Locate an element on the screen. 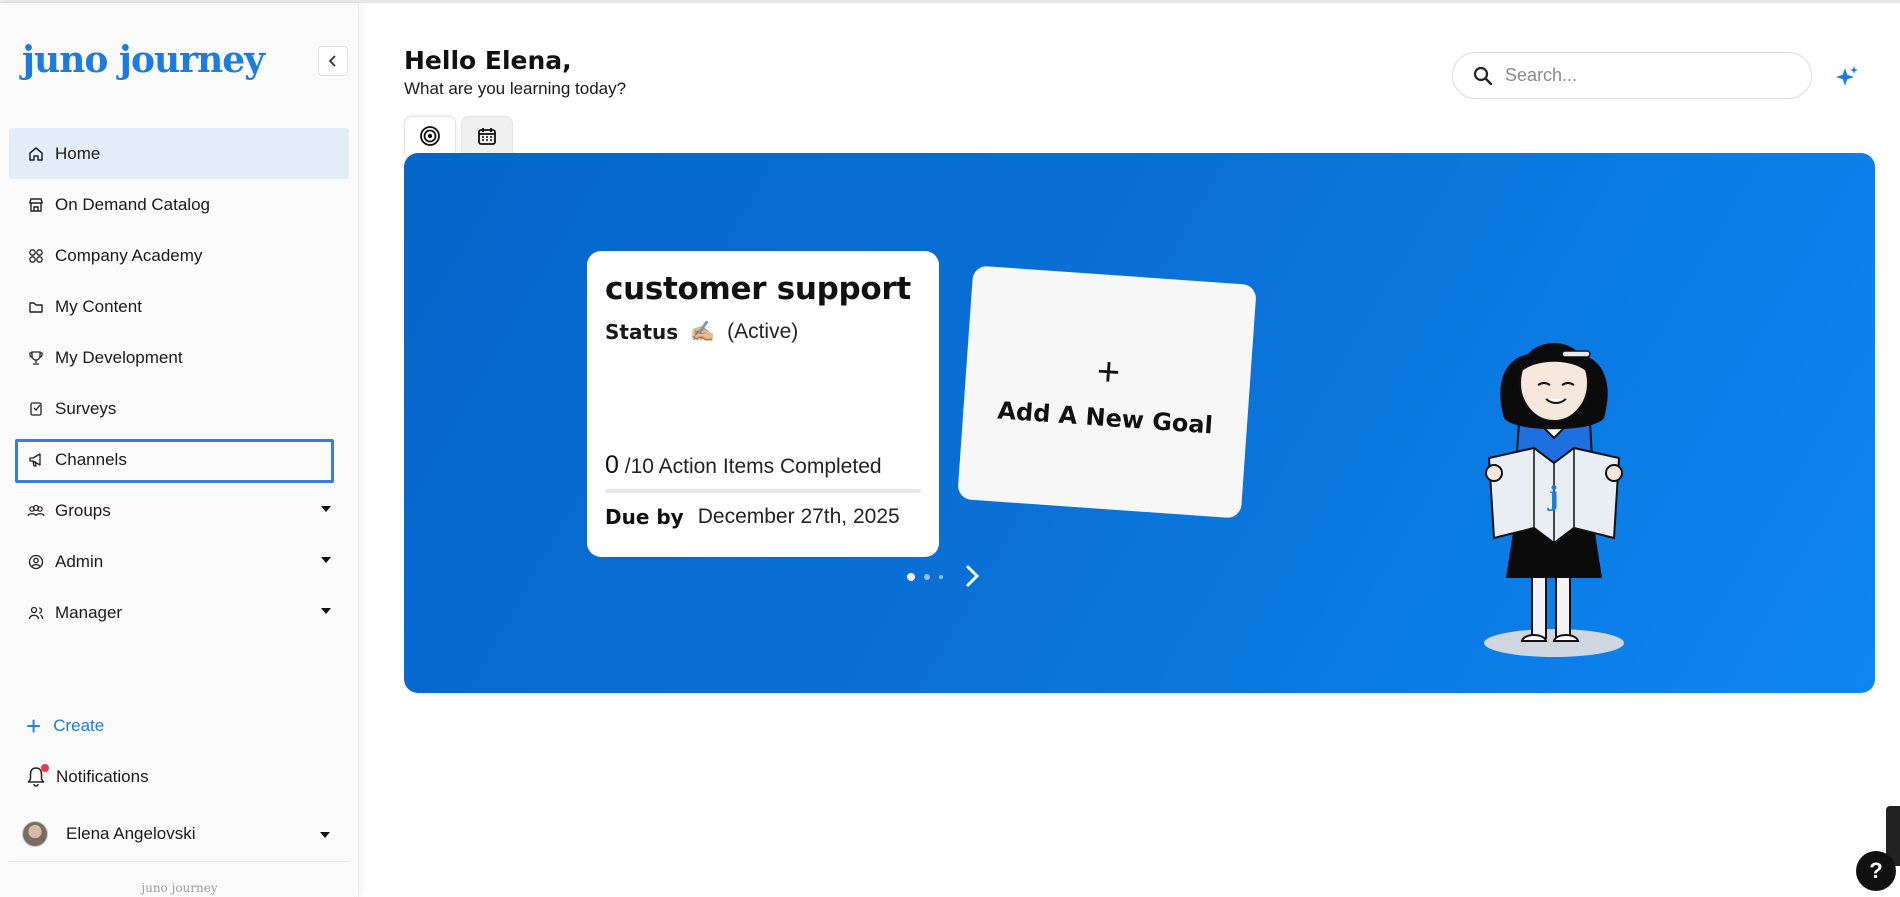  sidebar-item-label: Surveys is located at coordinates (86, 408).